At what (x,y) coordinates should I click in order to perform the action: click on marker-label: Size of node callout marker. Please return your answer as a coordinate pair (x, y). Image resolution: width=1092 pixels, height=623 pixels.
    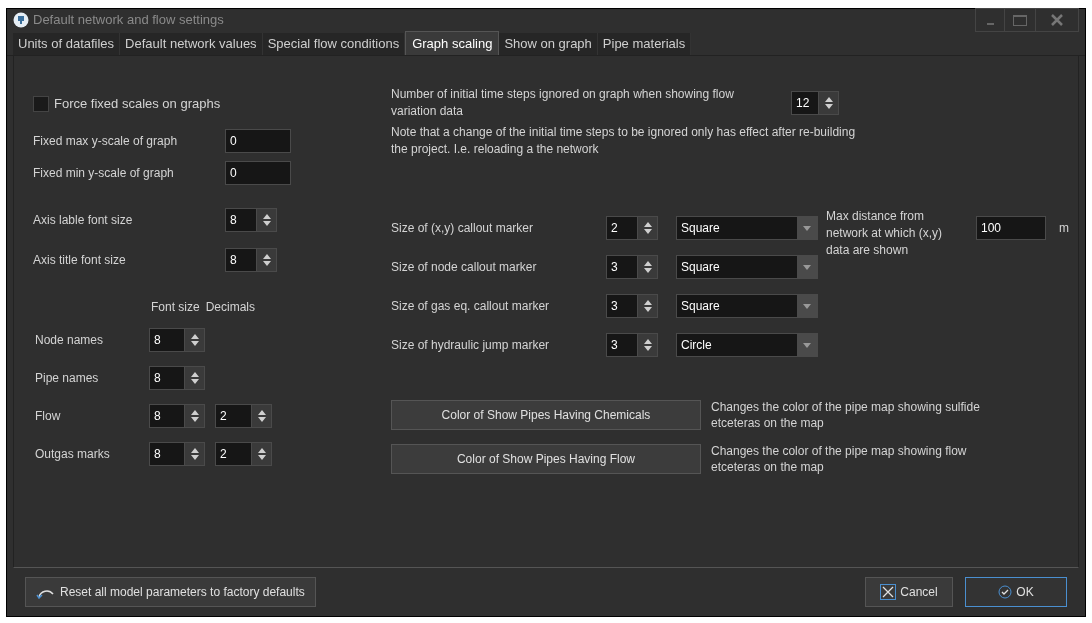
    Looking at the image, I should click on (464, 267).